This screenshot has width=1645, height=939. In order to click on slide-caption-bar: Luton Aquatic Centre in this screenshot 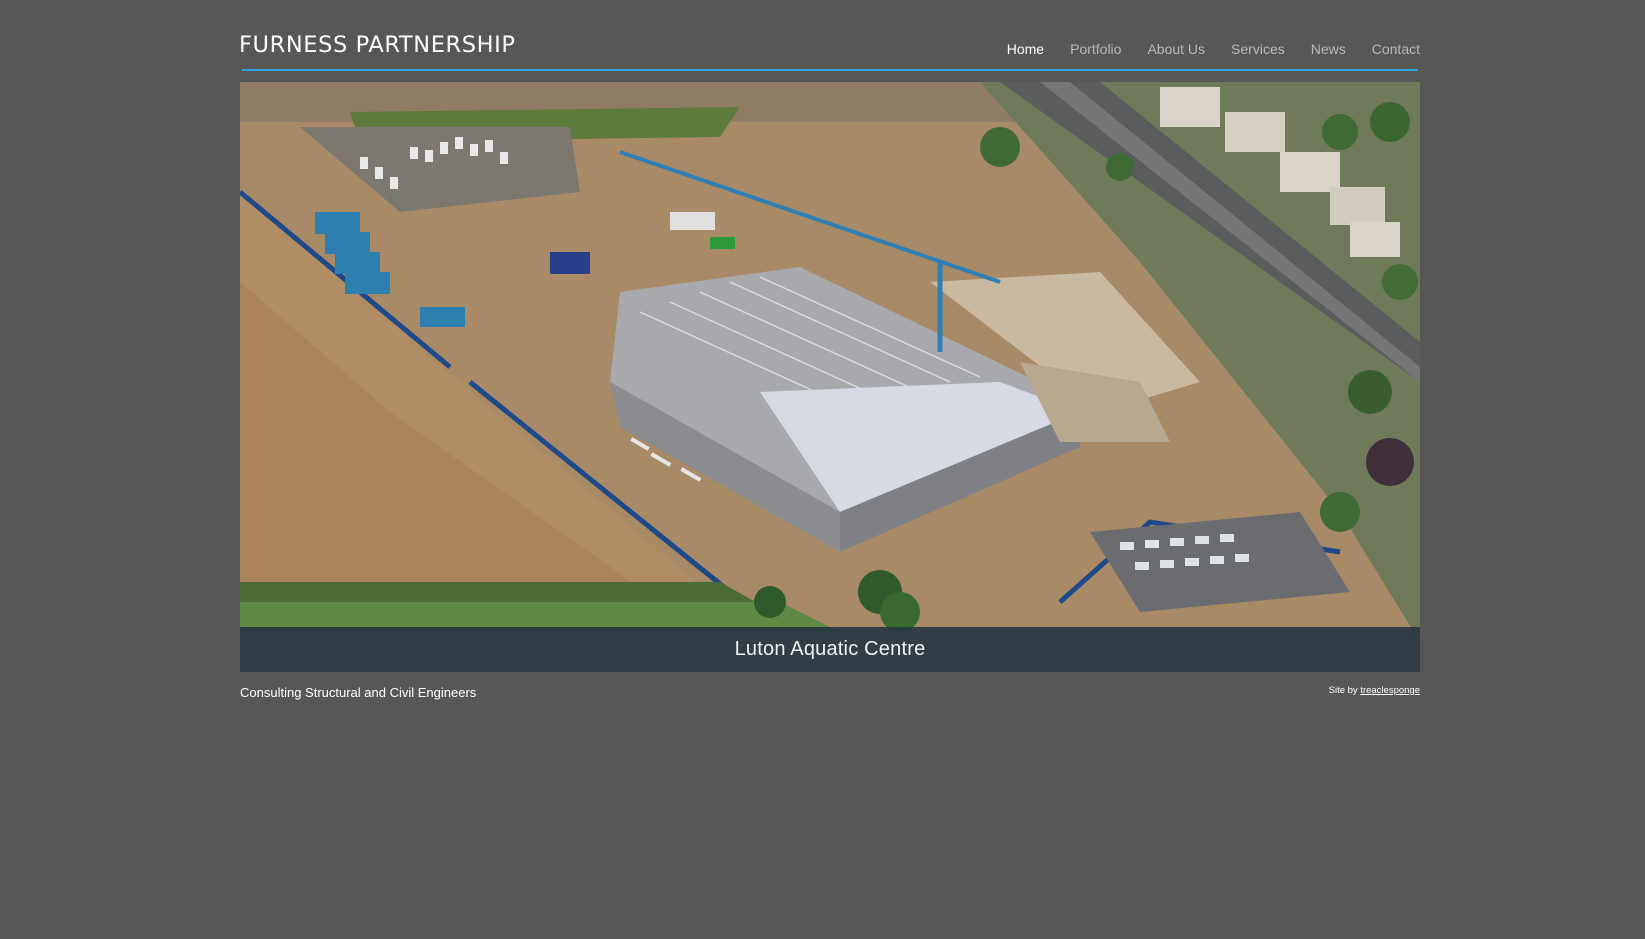, I will do `click(830, 649)`.